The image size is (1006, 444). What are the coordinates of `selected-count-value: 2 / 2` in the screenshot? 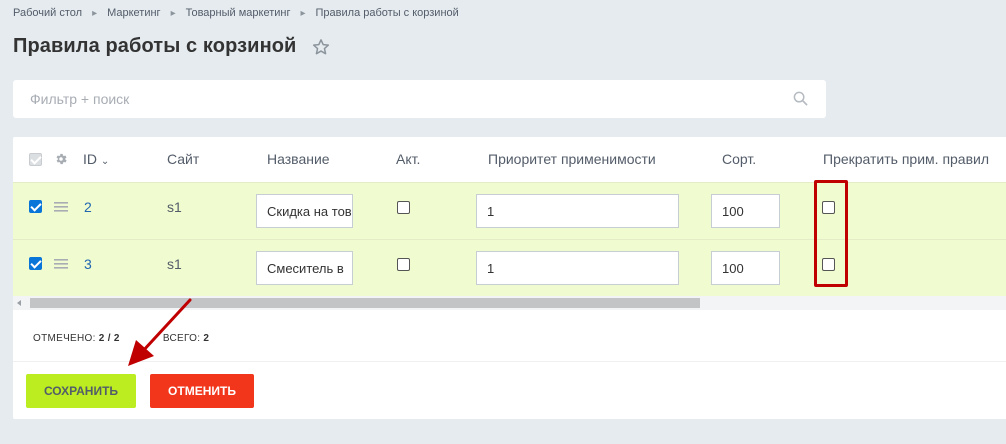 It's located at (109, 338).